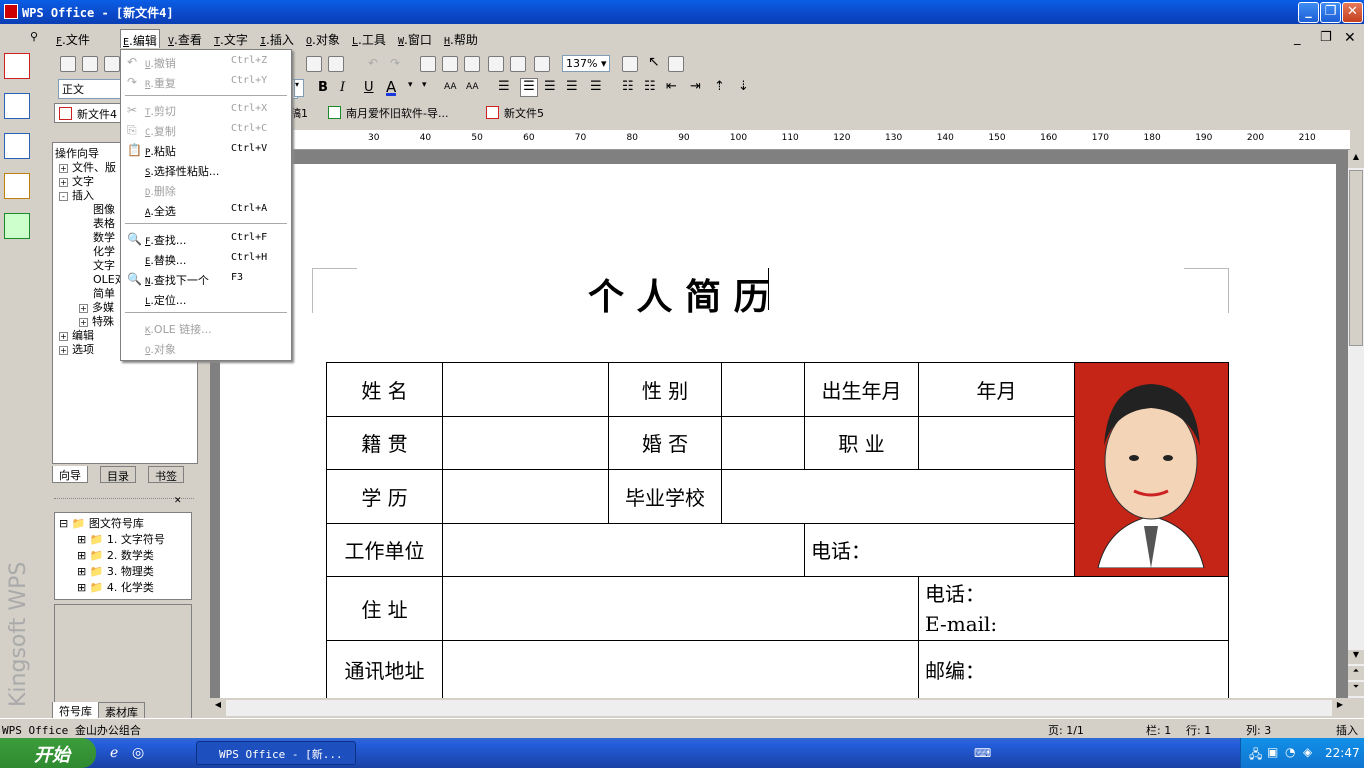  Describe the element at coordinates (1356, 657) in the screenshot. I see `scroll-down-button: ▼` at that location.